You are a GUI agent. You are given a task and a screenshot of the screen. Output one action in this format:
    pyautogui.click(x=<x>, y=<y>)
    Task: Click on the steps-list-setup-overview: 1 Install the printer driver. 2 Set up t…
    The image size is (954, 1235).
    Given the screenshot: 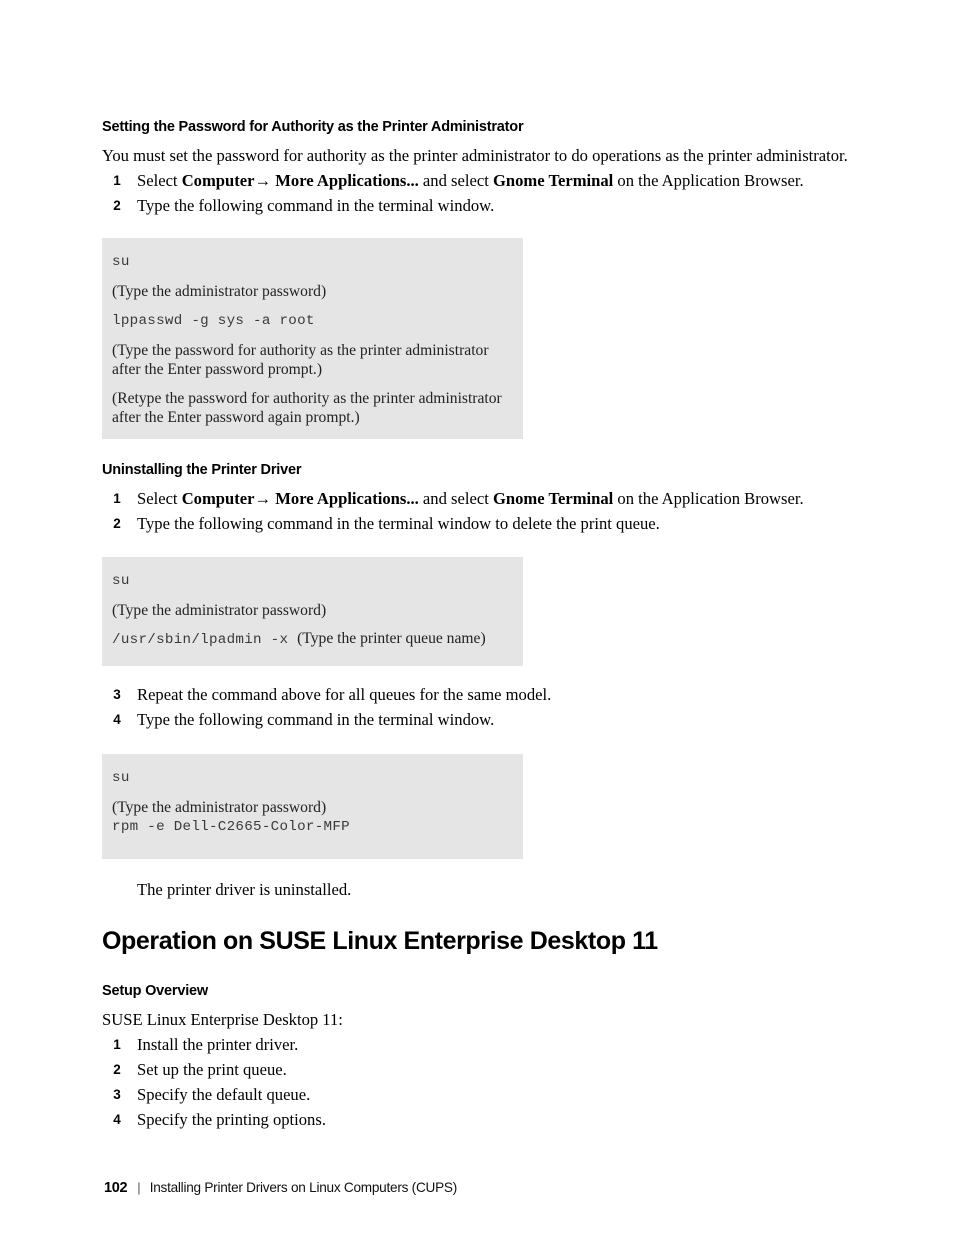 What is the action you would take?
    pyautogui.click(x=478, y=1082)
    